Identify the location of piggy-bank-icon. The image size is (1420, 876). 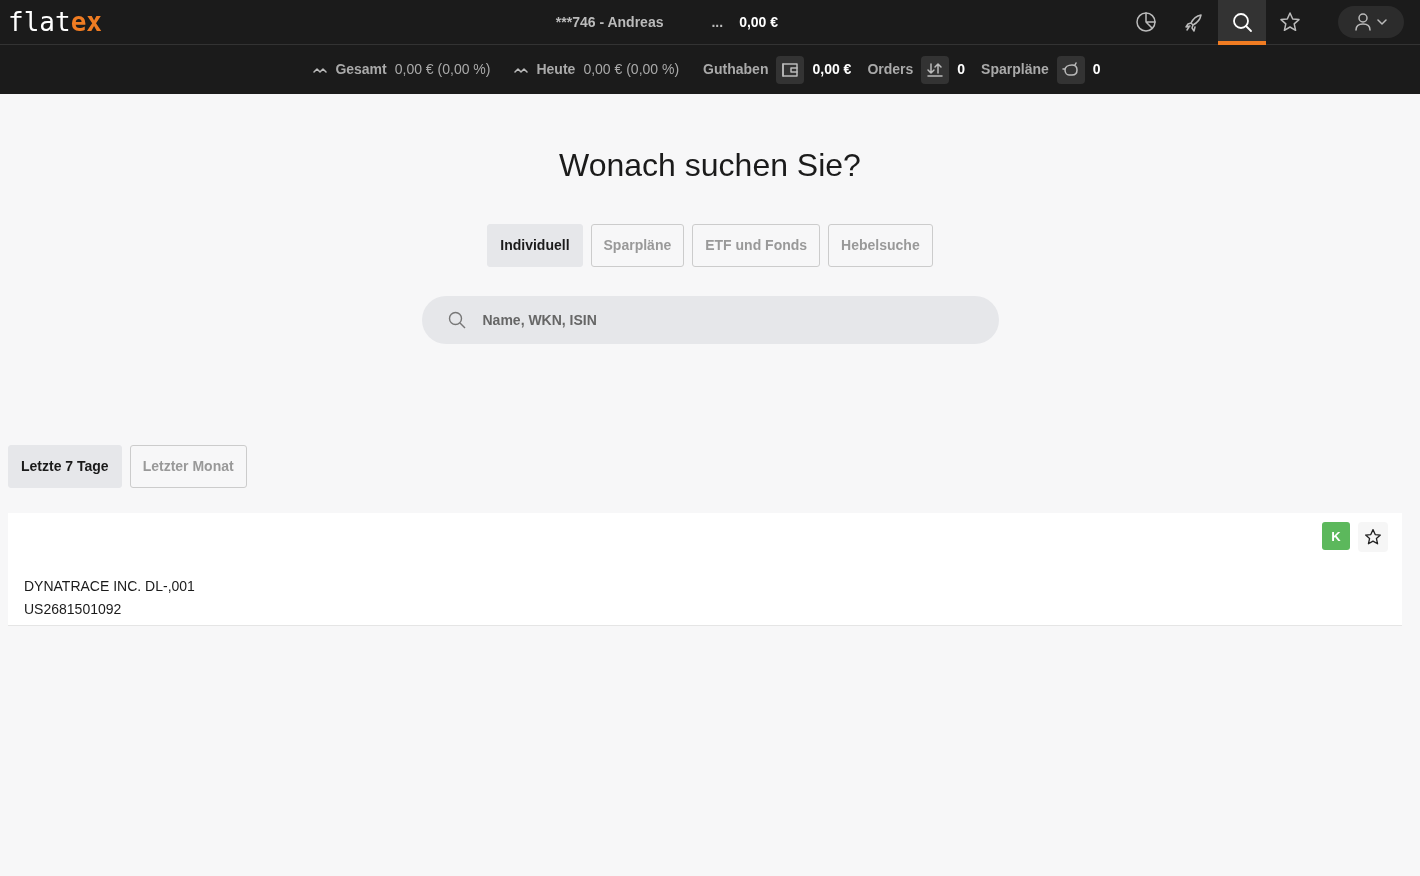
(1070, 69).